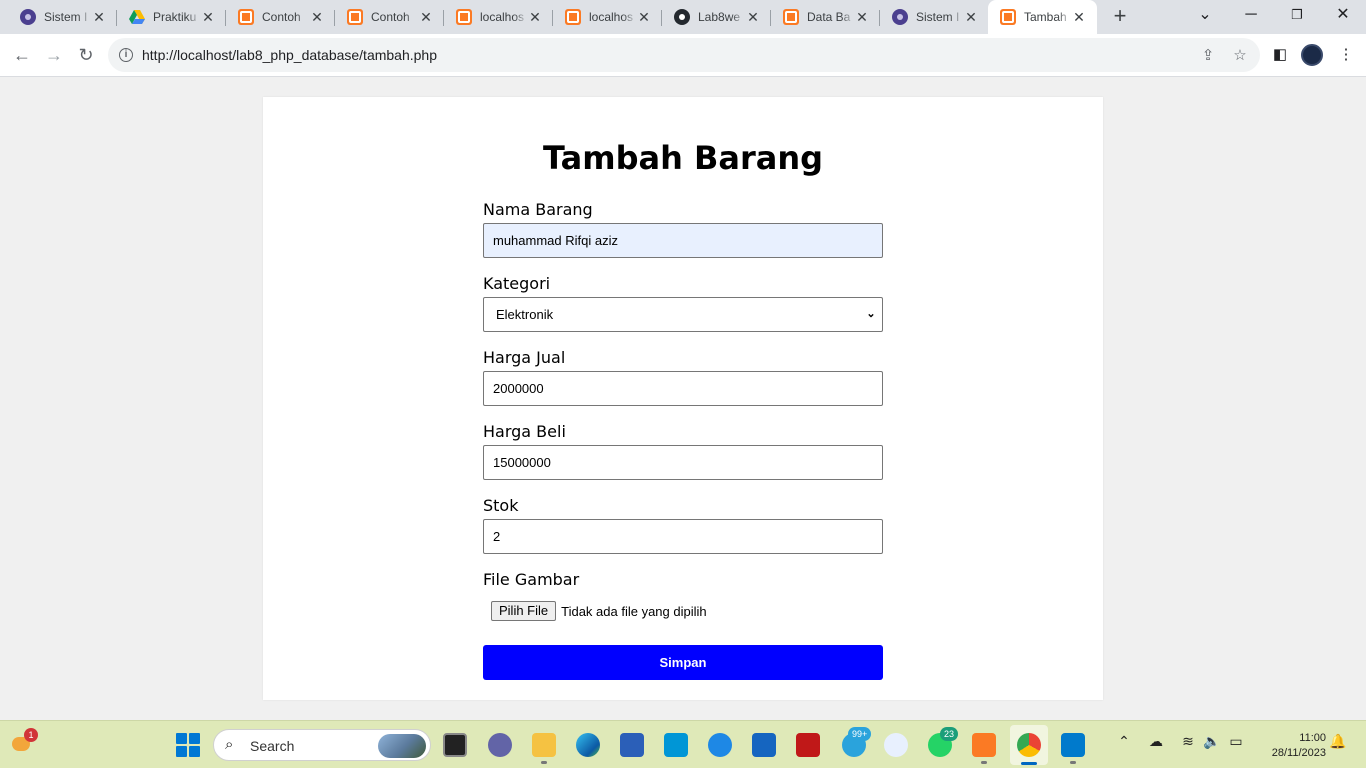  Describe the element at coordinates (683, 240) in the screenshot. I see `nama-barang-input: muhammad Rifqi aziz` at that location.